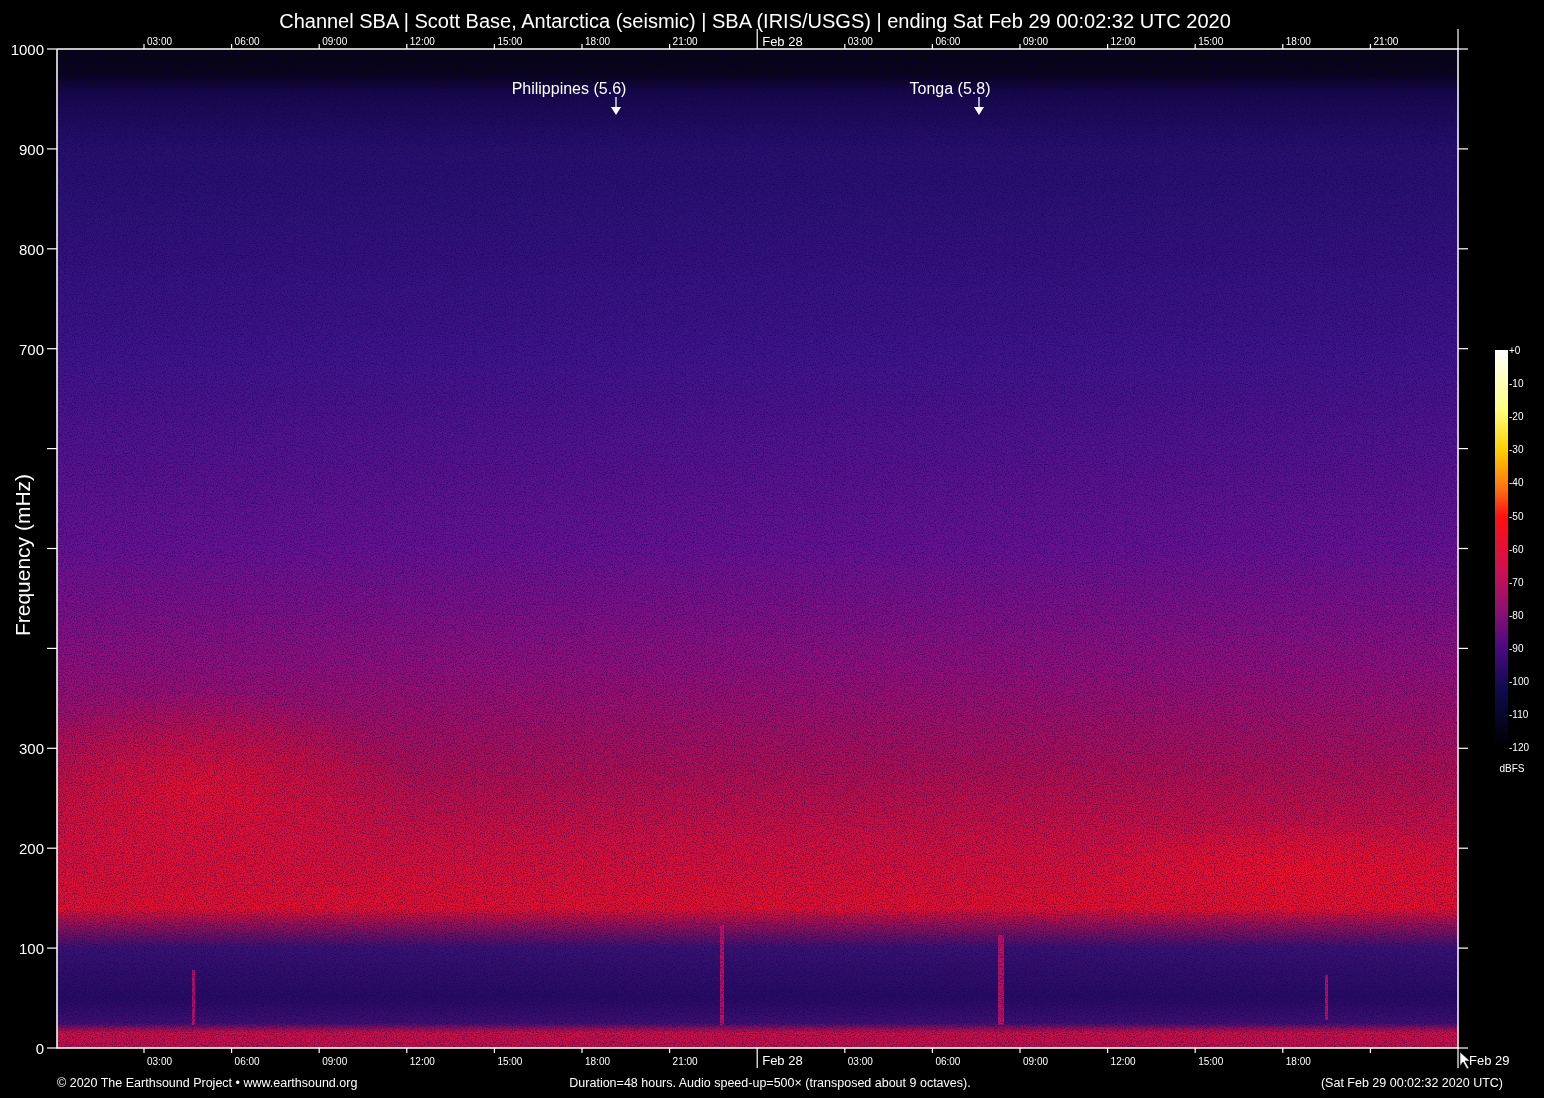  I want to click on axis-label: 900, so click(31, 149).